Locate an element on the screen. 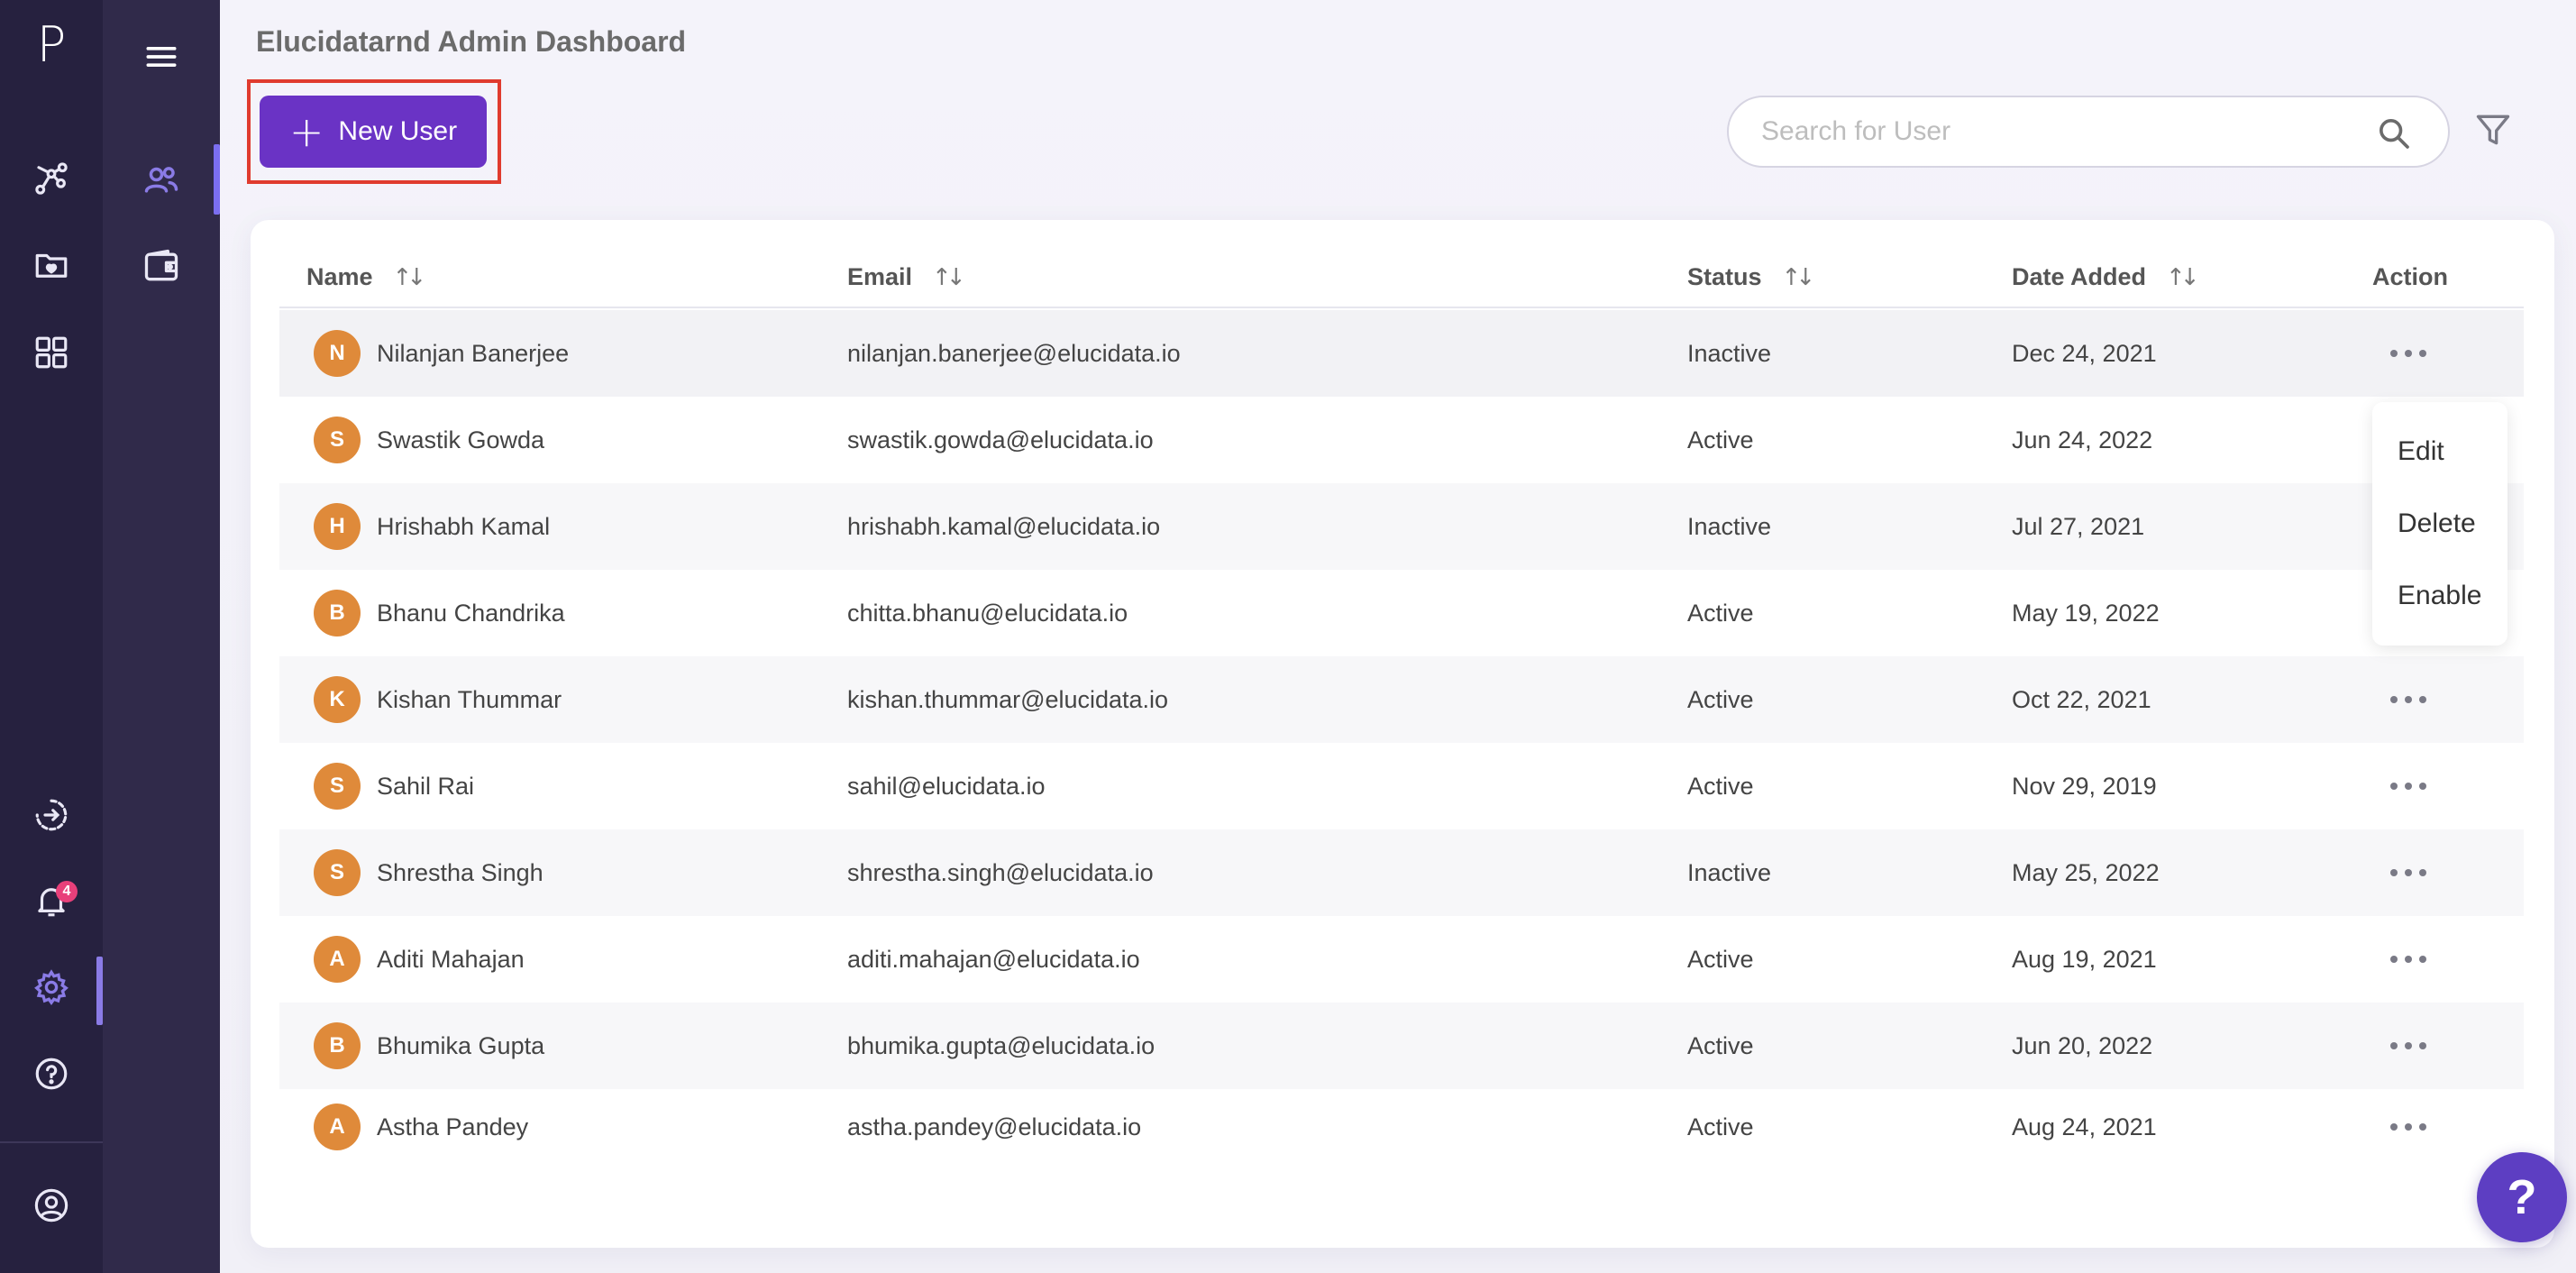 Image resolution: width=2576 pixels, height=1273 pixels. user-date-added: Jun 24, 2022 is located at coordinates (2082, 439).